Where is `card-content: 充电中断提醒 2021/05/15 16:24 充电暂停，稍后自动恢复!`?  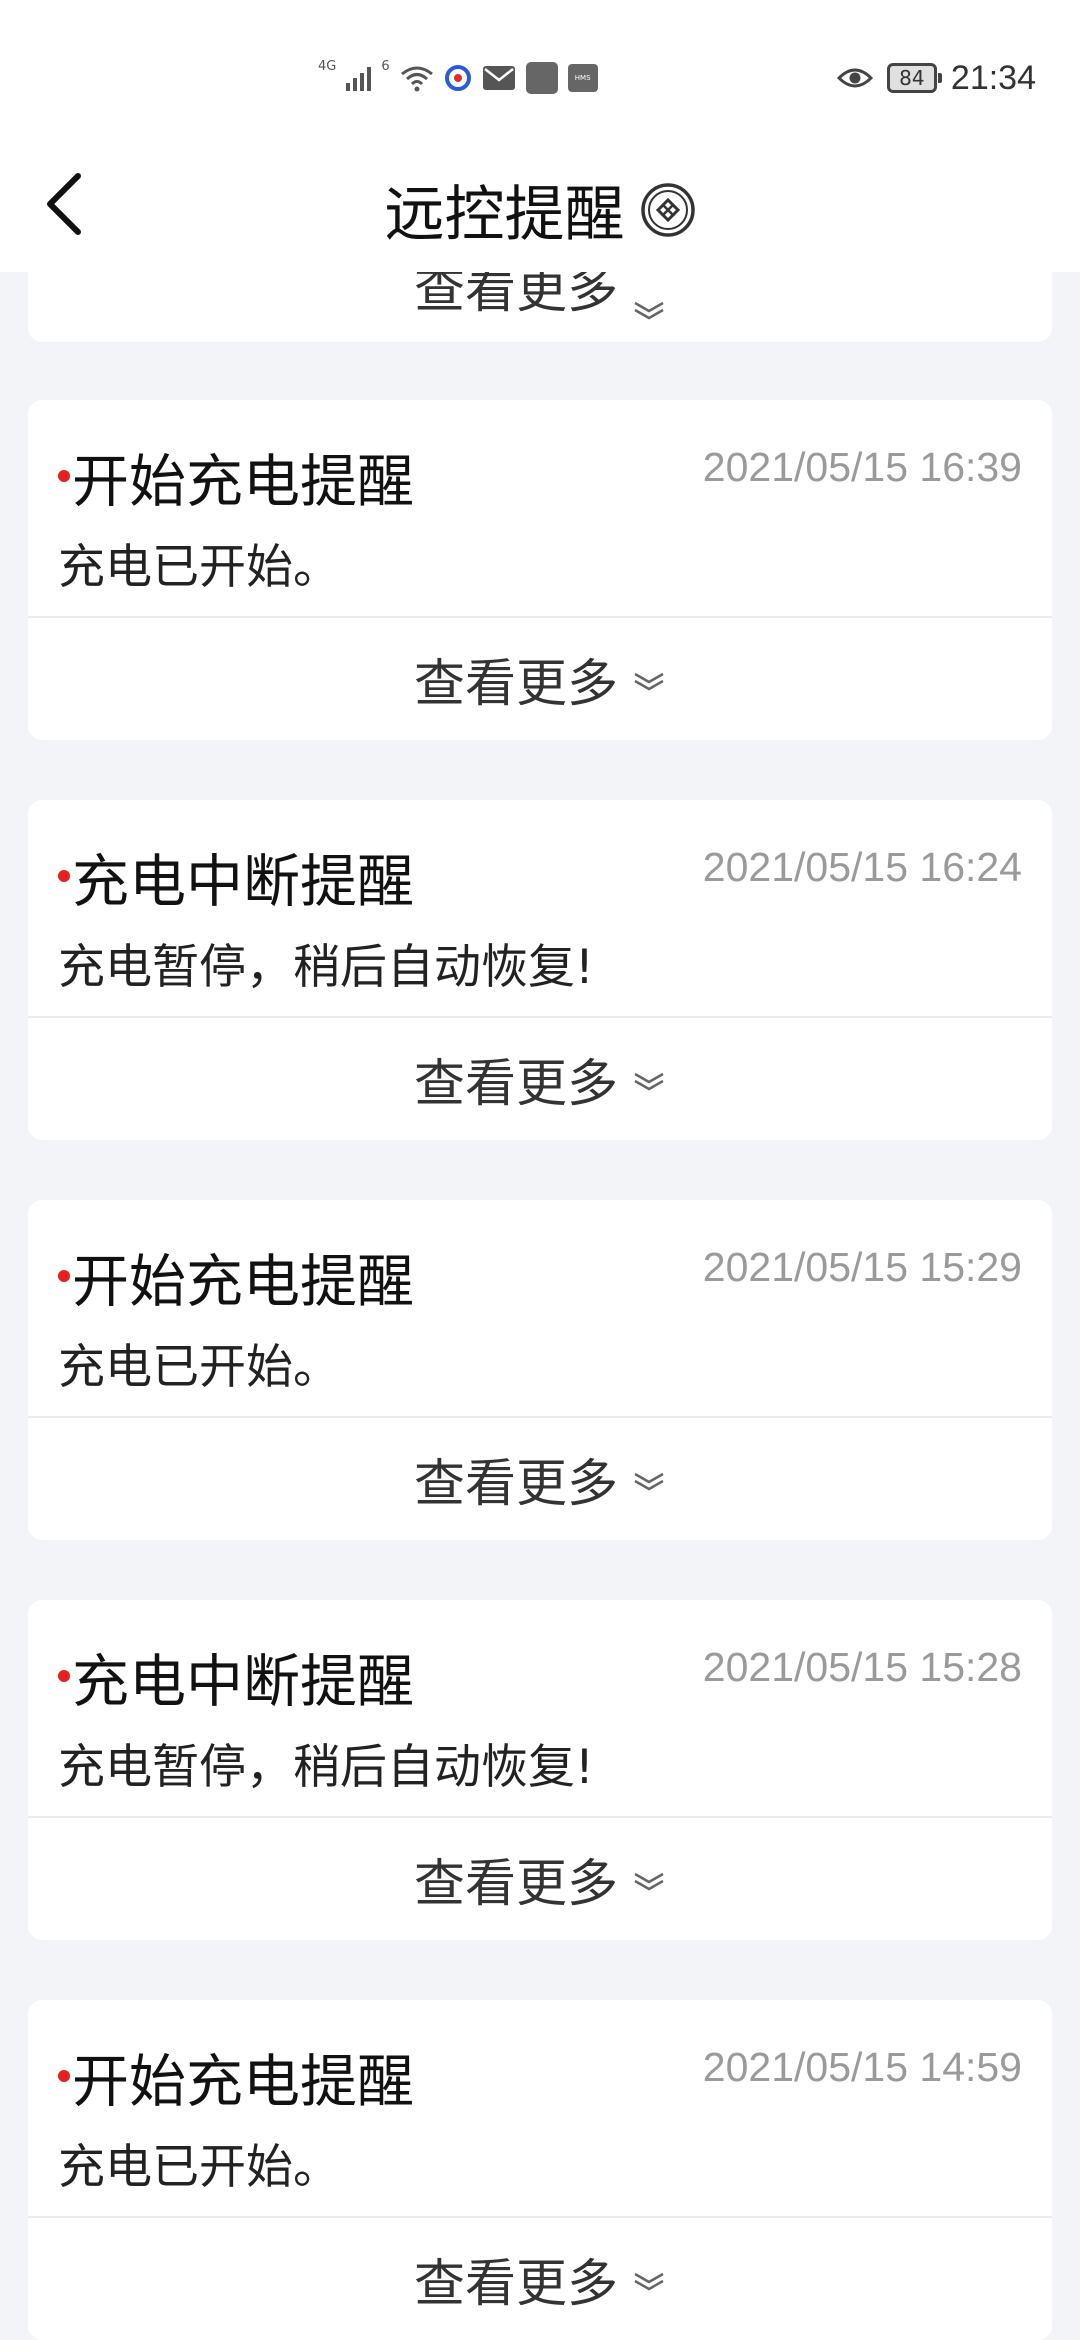
card-content: 充电中断提醒 2021/05/15 16:24 充电暂停，稍后自动恢复! is located at coordinates (540, 909).